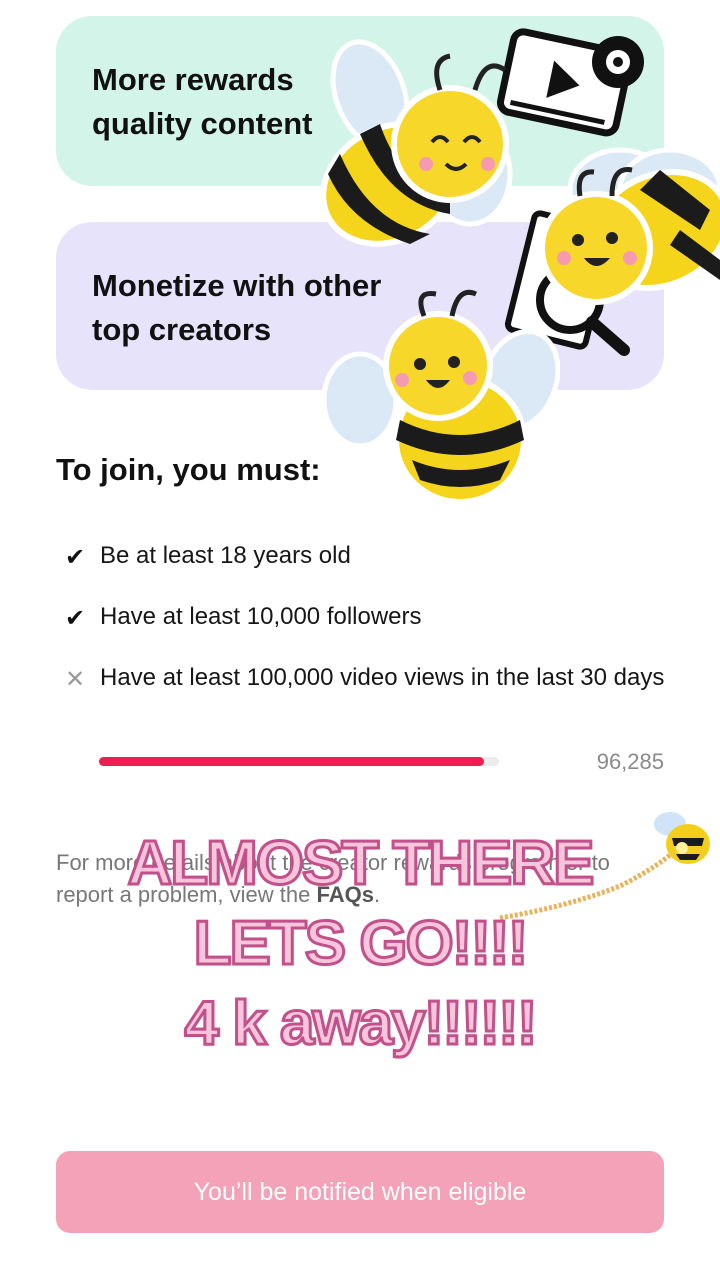  Describe the element at coordinates (630, 761) in the screenshot. I see `views-progress-value: 96,285` at that location.